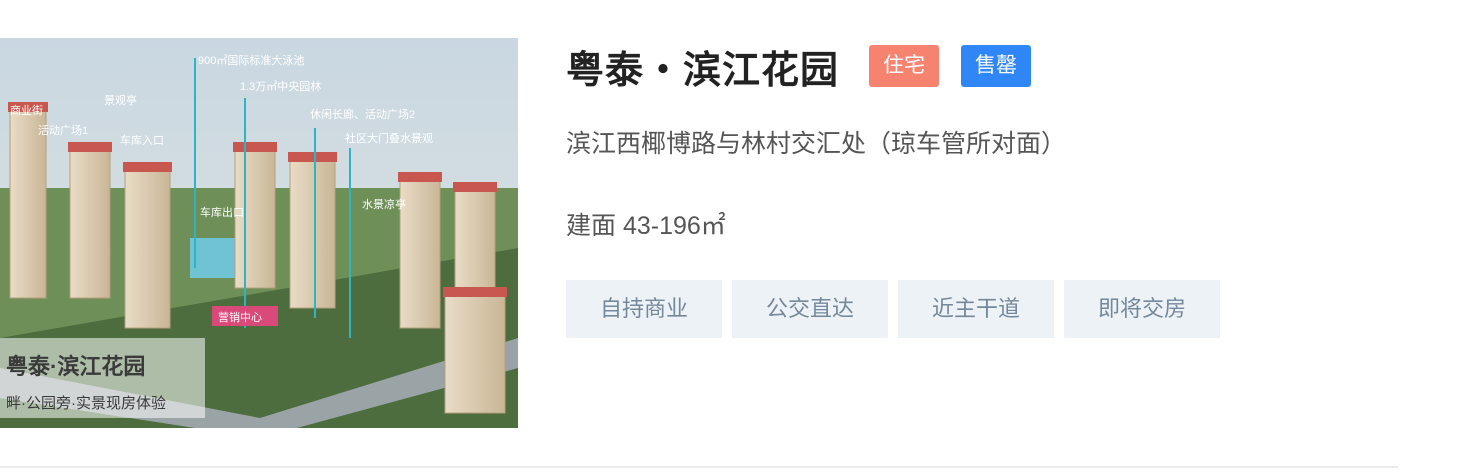  Describe the element at coordinates (644, 309) in the screenshot. I see `feature-tag: 自持商业` at that location.